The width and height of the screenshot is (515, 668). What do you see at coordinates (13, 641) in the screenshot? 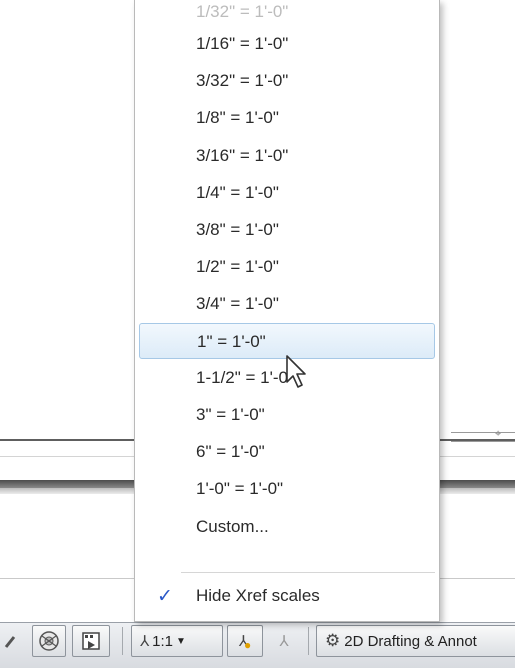
I see `zoom-icon` at bounding box center [13, 641].